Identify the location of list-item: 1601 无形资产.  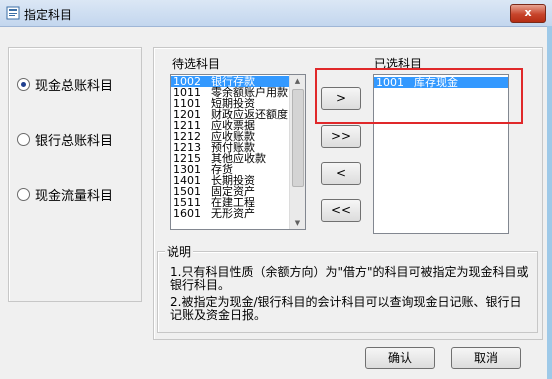
(230, 213).